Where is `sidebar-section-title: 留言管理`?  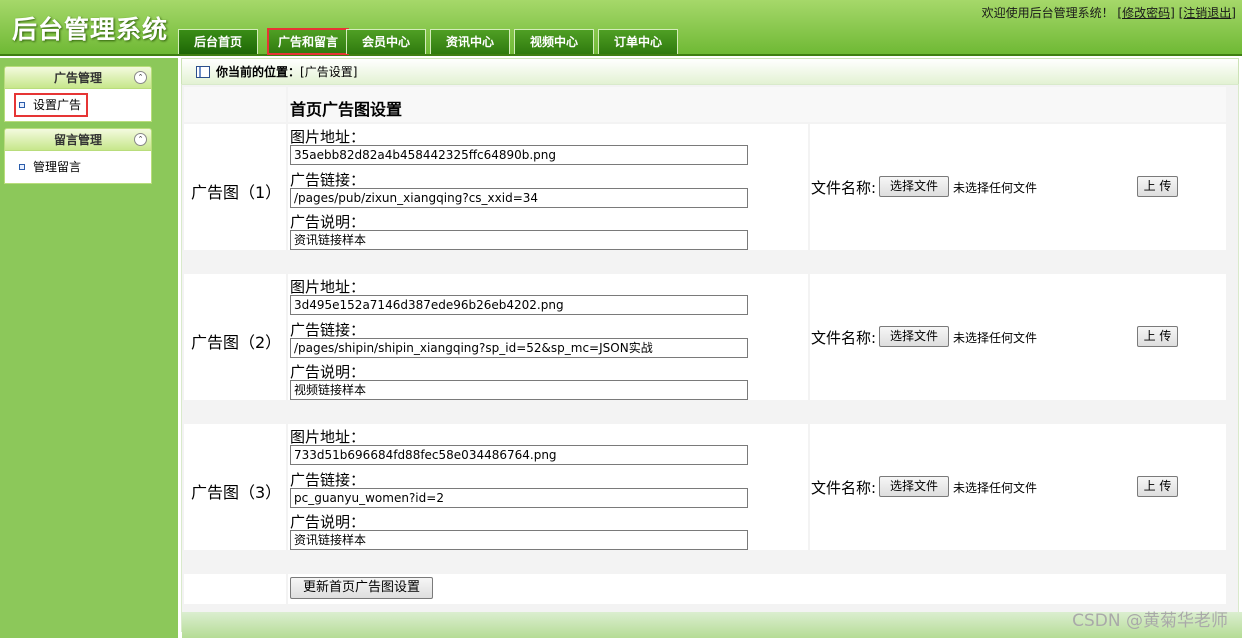 sidebar-section-title: 留言管理 is located at coordinates (77, 140).